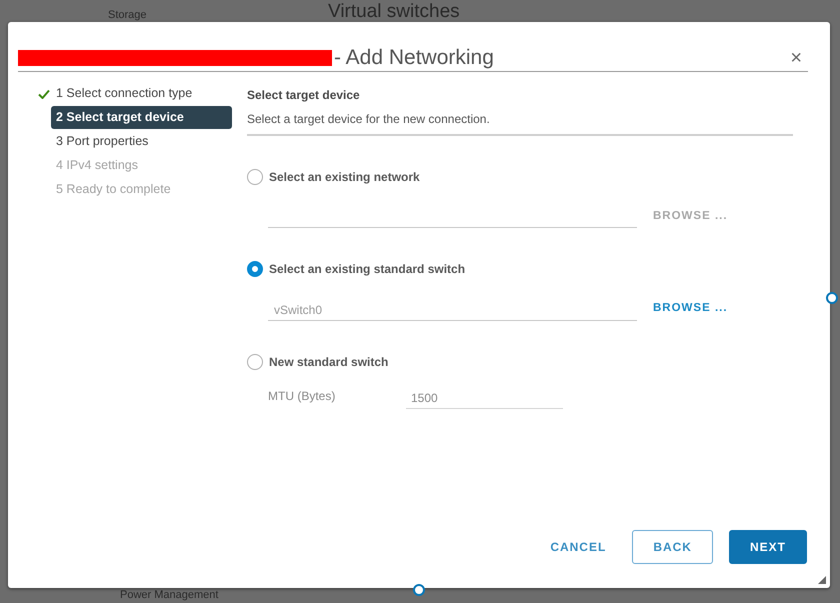  Describe the element at coordinates (672, 547) in the screenshot. I see `back-button: BACK` at that location.